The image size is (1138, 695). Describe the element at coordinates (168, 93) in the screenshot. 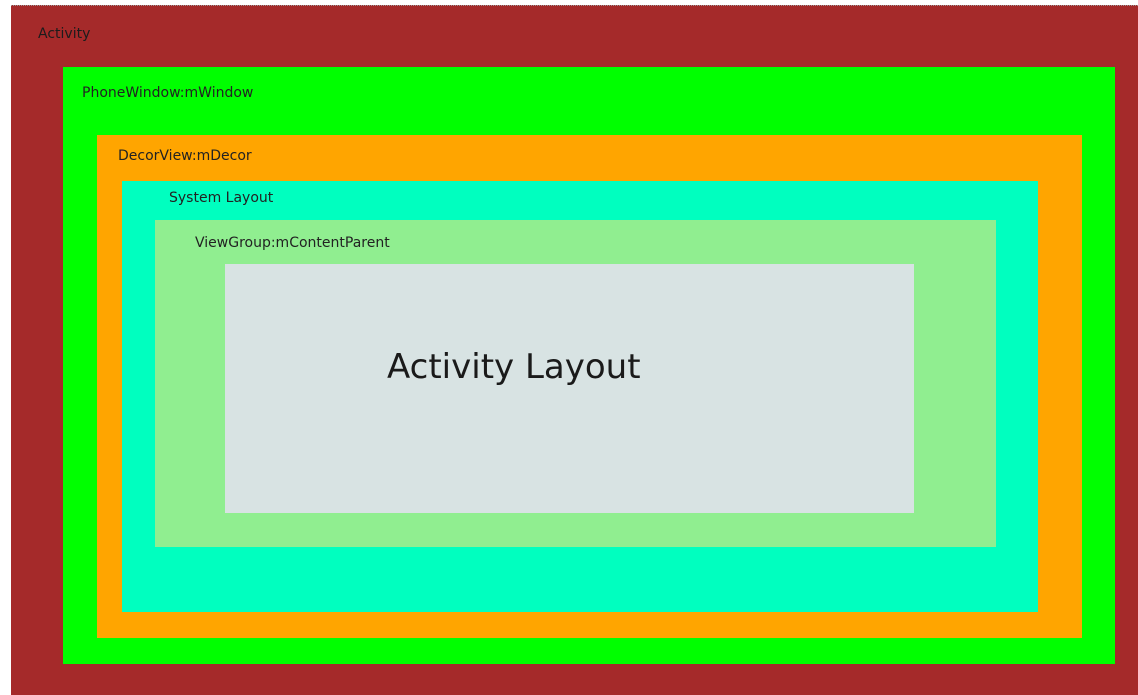

I see `phonewindow-label: PhoneWindow:mWindow` at that location.